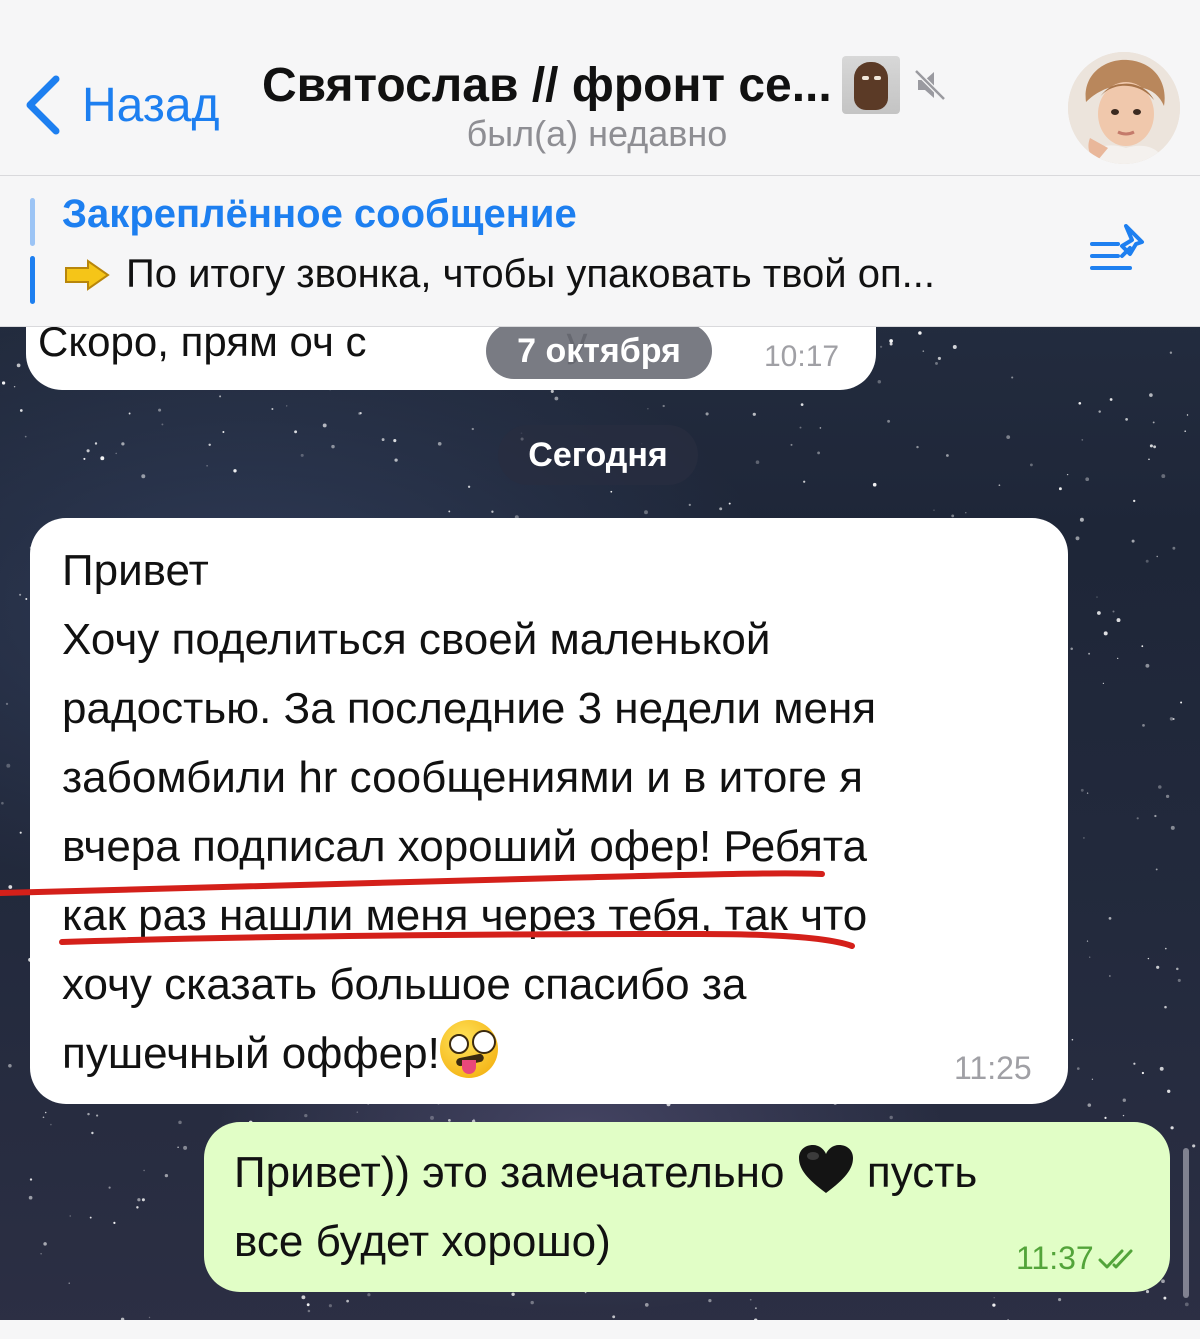  I want to click on custom-emoji-icon, so click(870, 85).